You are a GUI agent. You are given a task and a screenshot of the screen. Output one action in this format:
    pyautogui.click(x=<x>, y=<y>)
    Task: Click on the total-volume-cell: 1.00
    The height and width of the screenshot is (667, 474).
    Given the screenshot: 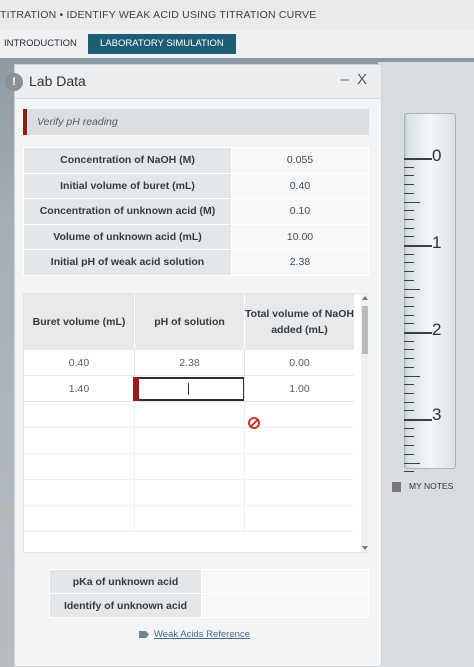 What is the action you would take?
    pyautogui.click(x=299, y=389)
    